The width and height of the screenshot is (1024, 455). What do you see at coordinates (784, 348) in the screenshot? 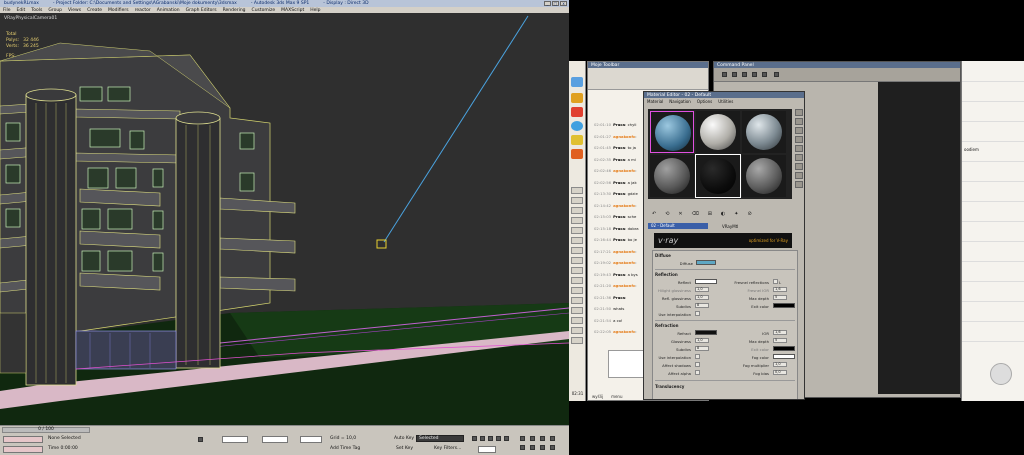
I see `refr-exit-color-swatch` at bounding box center [784, 348].